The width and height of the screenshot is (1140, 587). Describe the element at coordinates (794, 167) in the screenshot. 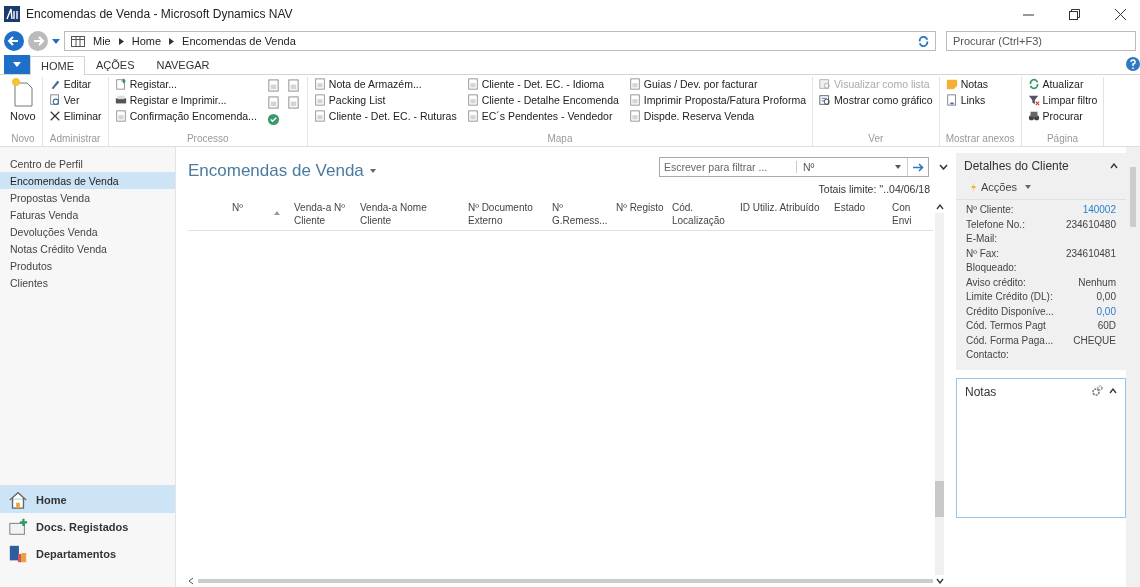

I see `filter-field: Escrever para filtrar ... Nº` at that location.